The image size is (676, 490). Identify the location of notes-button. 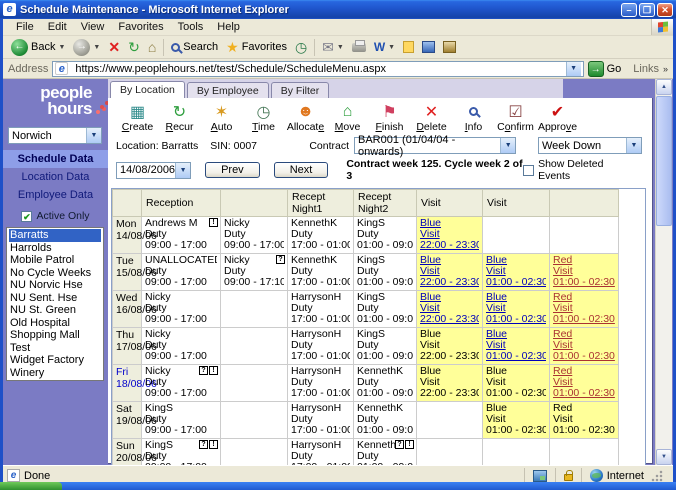
(408, 47).